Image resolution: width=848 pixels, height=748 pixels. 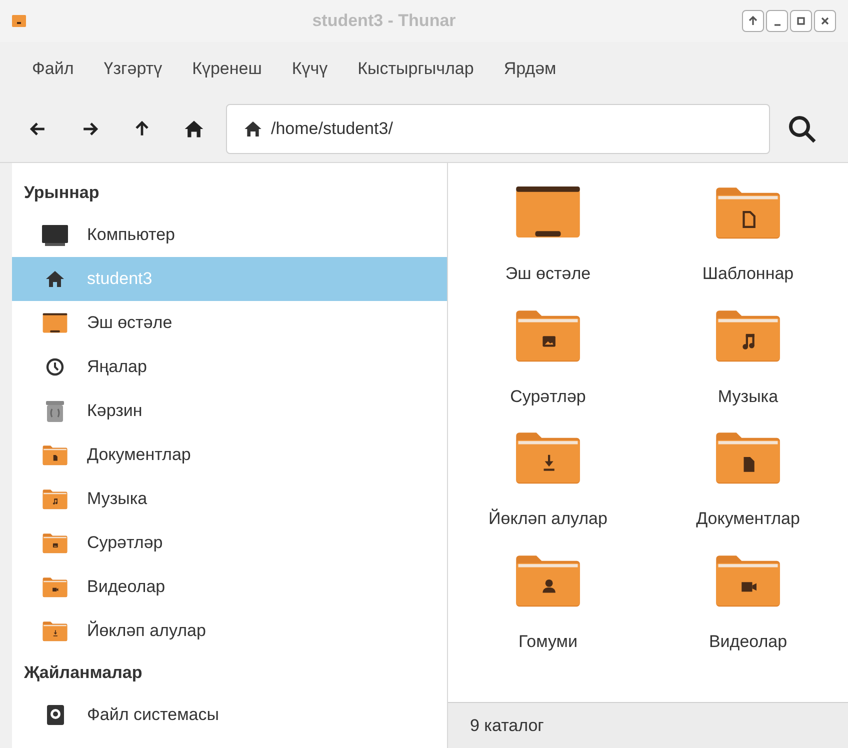 What do you see at coordinates (83, 673) in the screenshot?
I see `section-heading: Җайланмалар` at bounding box center [83, 673].